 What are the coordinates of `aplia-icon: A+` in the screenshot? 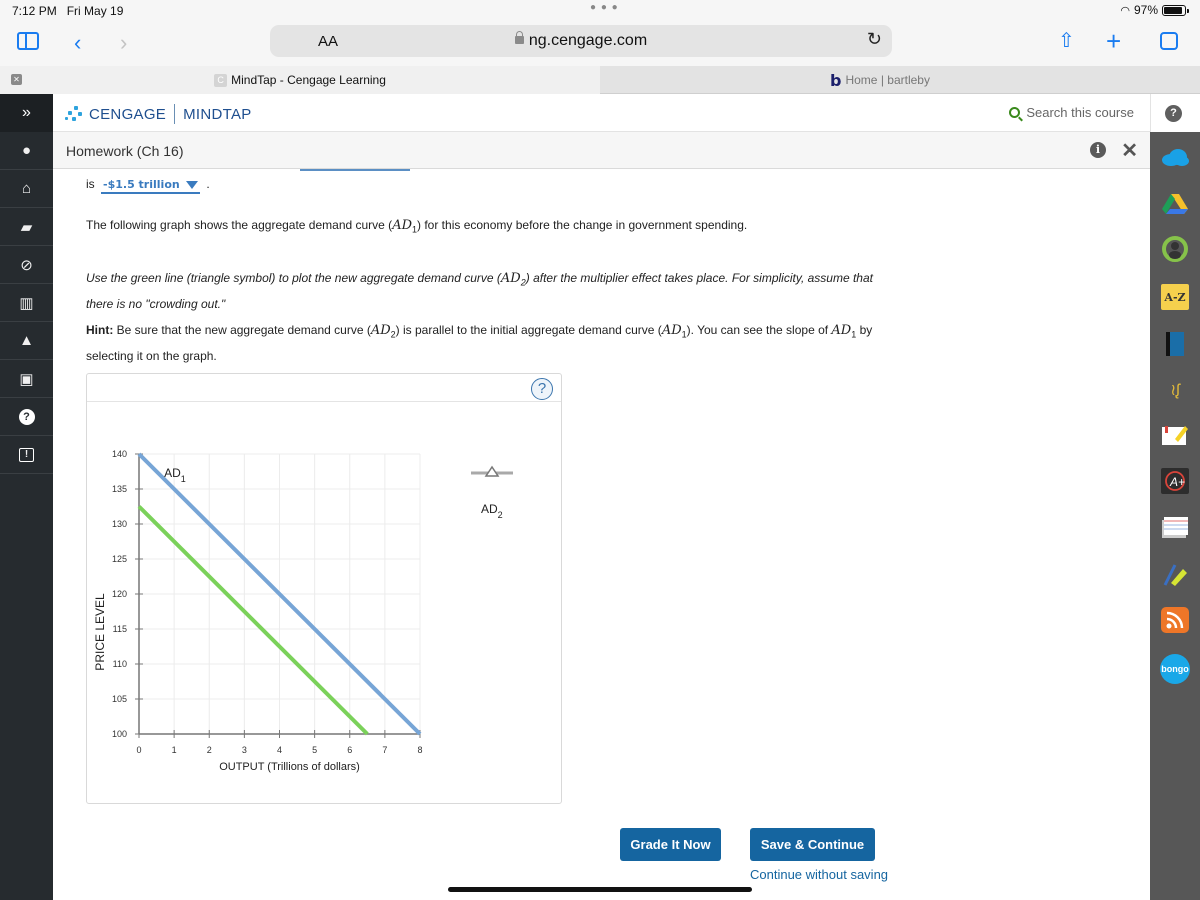 It's located at (1175, 481).